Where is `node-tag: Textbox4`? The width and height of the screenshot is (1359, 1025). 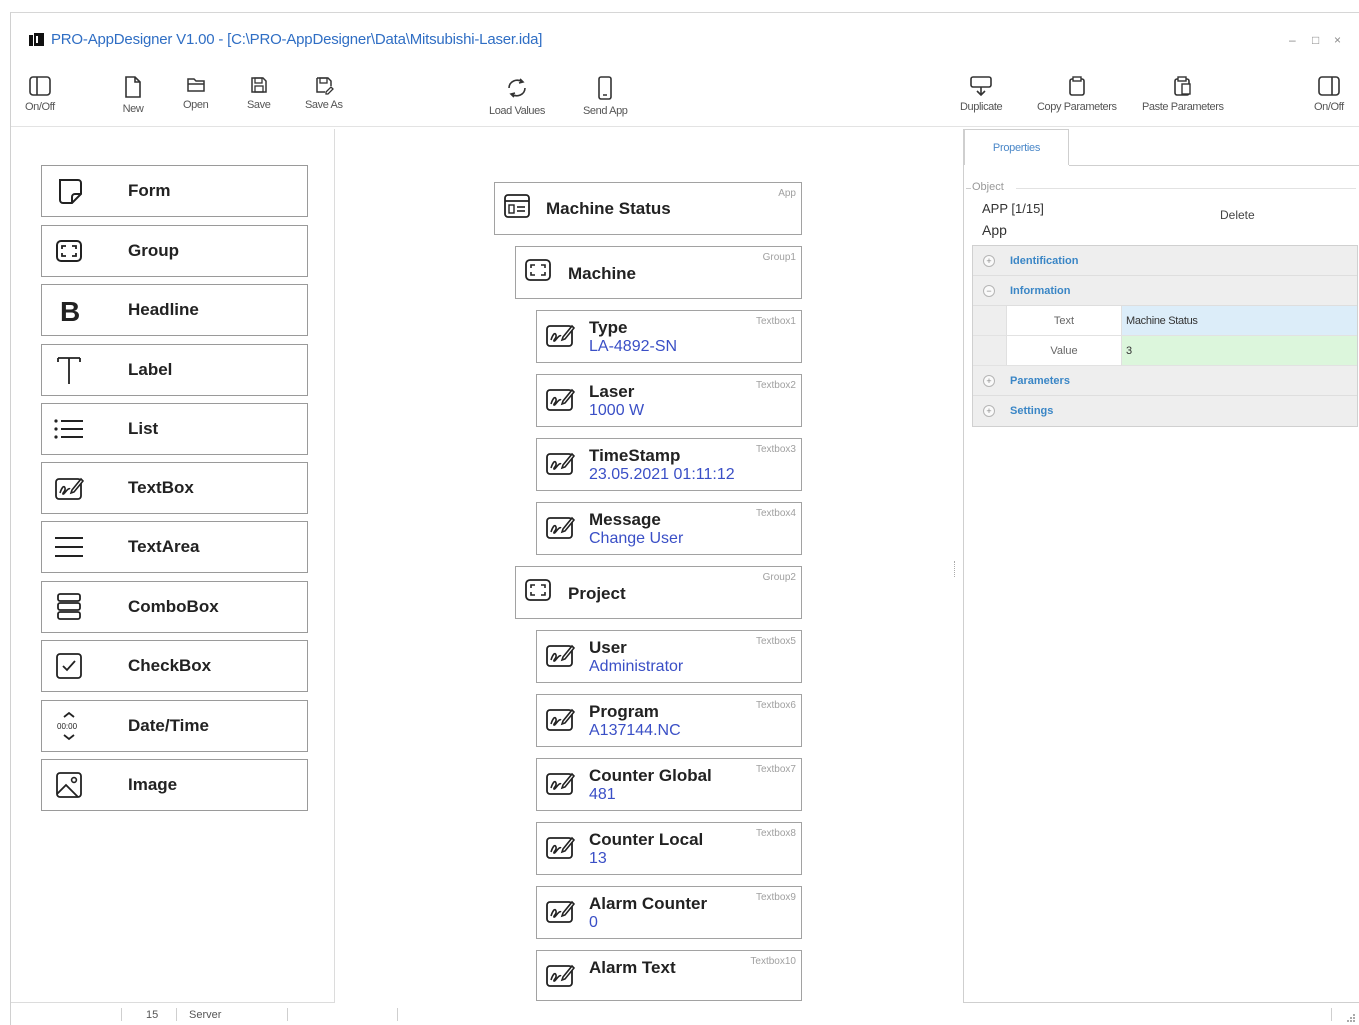 node-tag: Textbox4 is located at coordinates (775, 513).